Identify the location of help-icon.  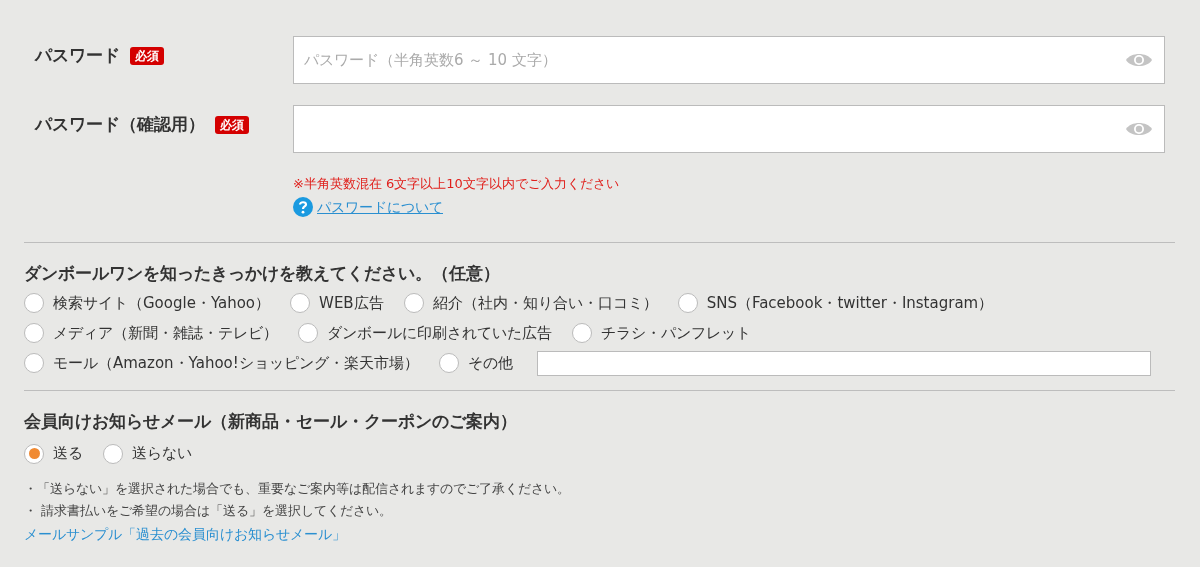
(303, 207).